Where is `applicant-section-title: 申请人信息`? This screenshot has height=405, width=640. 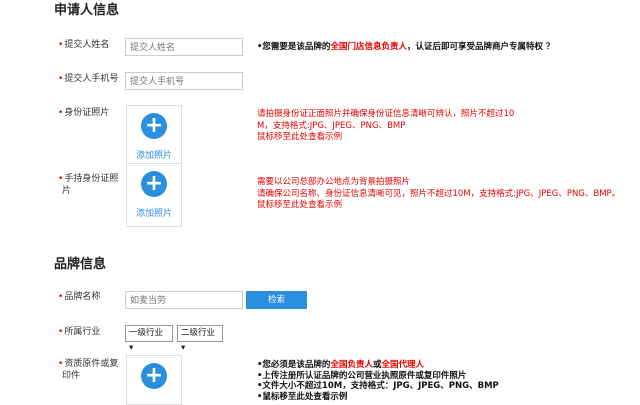 applicant-section-title: 申请人信息 is located at coordinates (87, 10).